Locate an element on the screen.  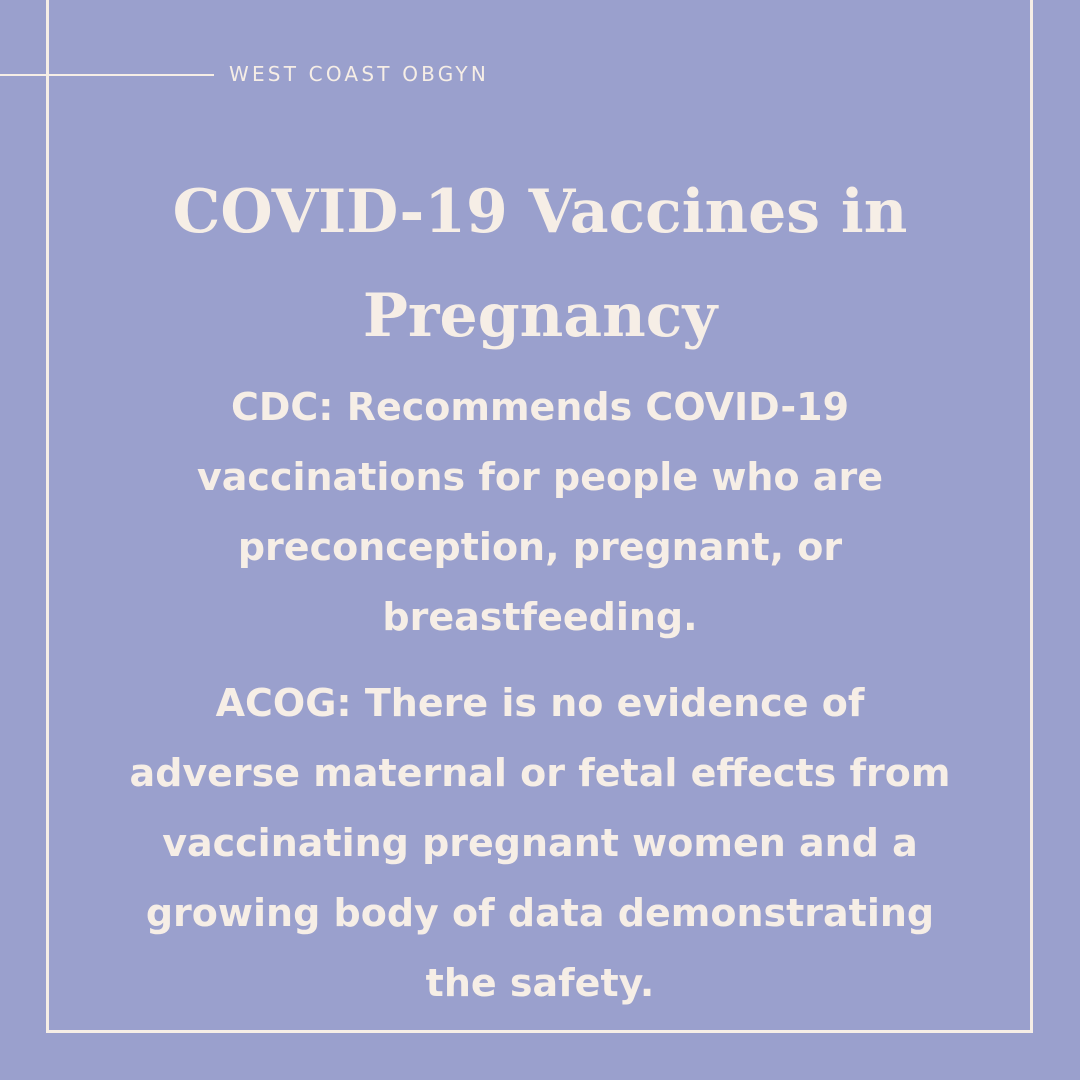
title-line-1: COVID-19 Vaccines in is located at coordinates (540, 212).